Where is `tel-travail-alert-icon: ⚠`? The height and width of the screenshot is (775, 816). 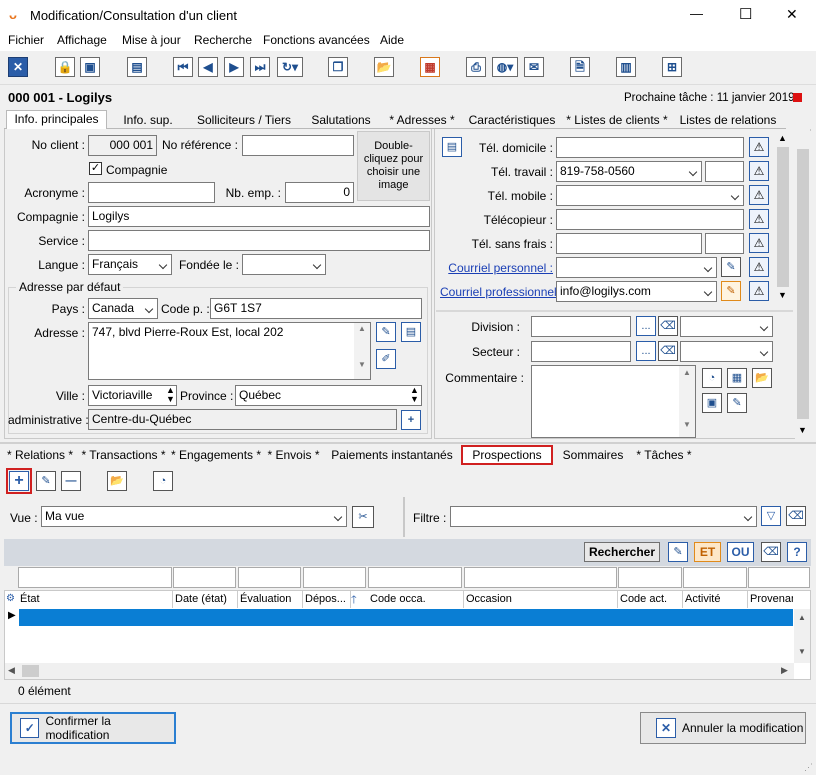 tel-travail-alert-icon: ⚠ is located at coordinates (759, 171).